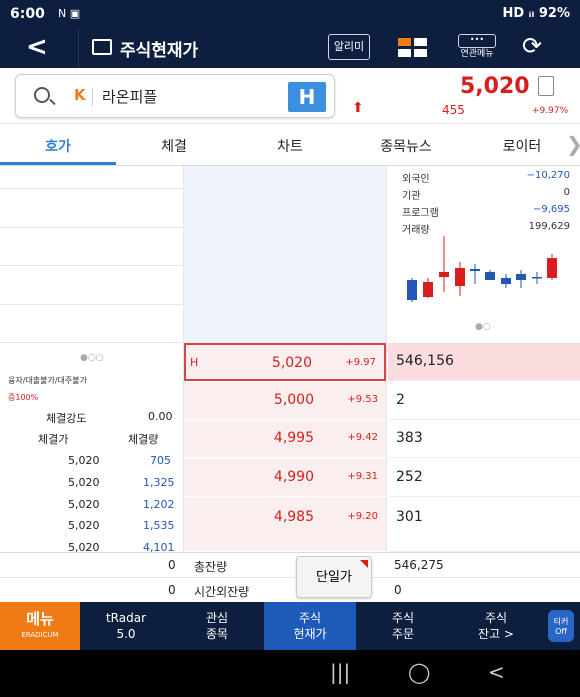 The image size is (580, 697). I want to click on history-button: H, so click(307, 97).